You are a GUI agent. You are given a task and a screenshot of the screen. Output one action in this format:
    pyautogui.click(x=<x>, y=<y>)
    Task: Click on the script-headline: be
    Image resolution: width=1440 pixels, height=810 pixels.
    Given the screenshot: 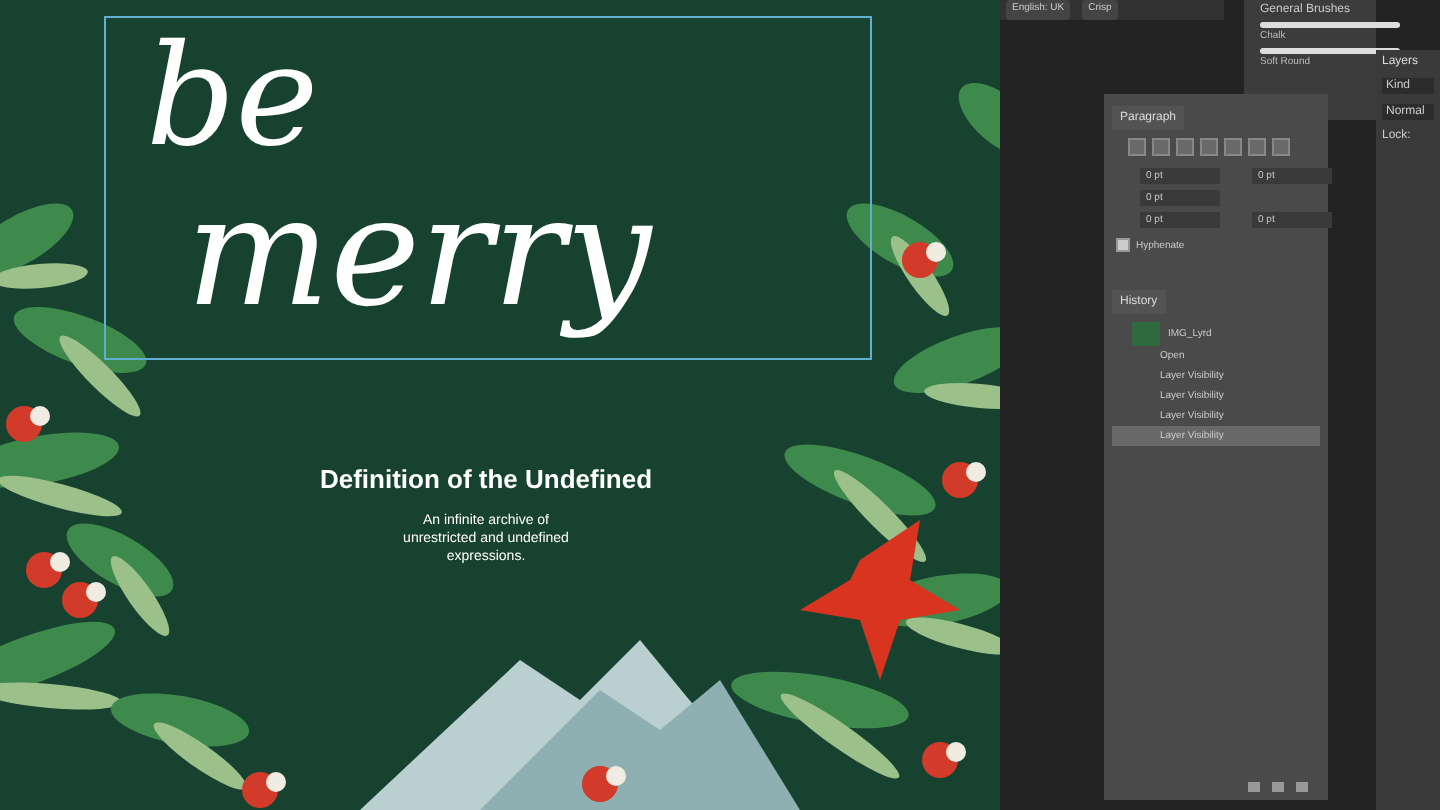 What is the action you would take?
    pyautogui.click(x=232, y=96)
    